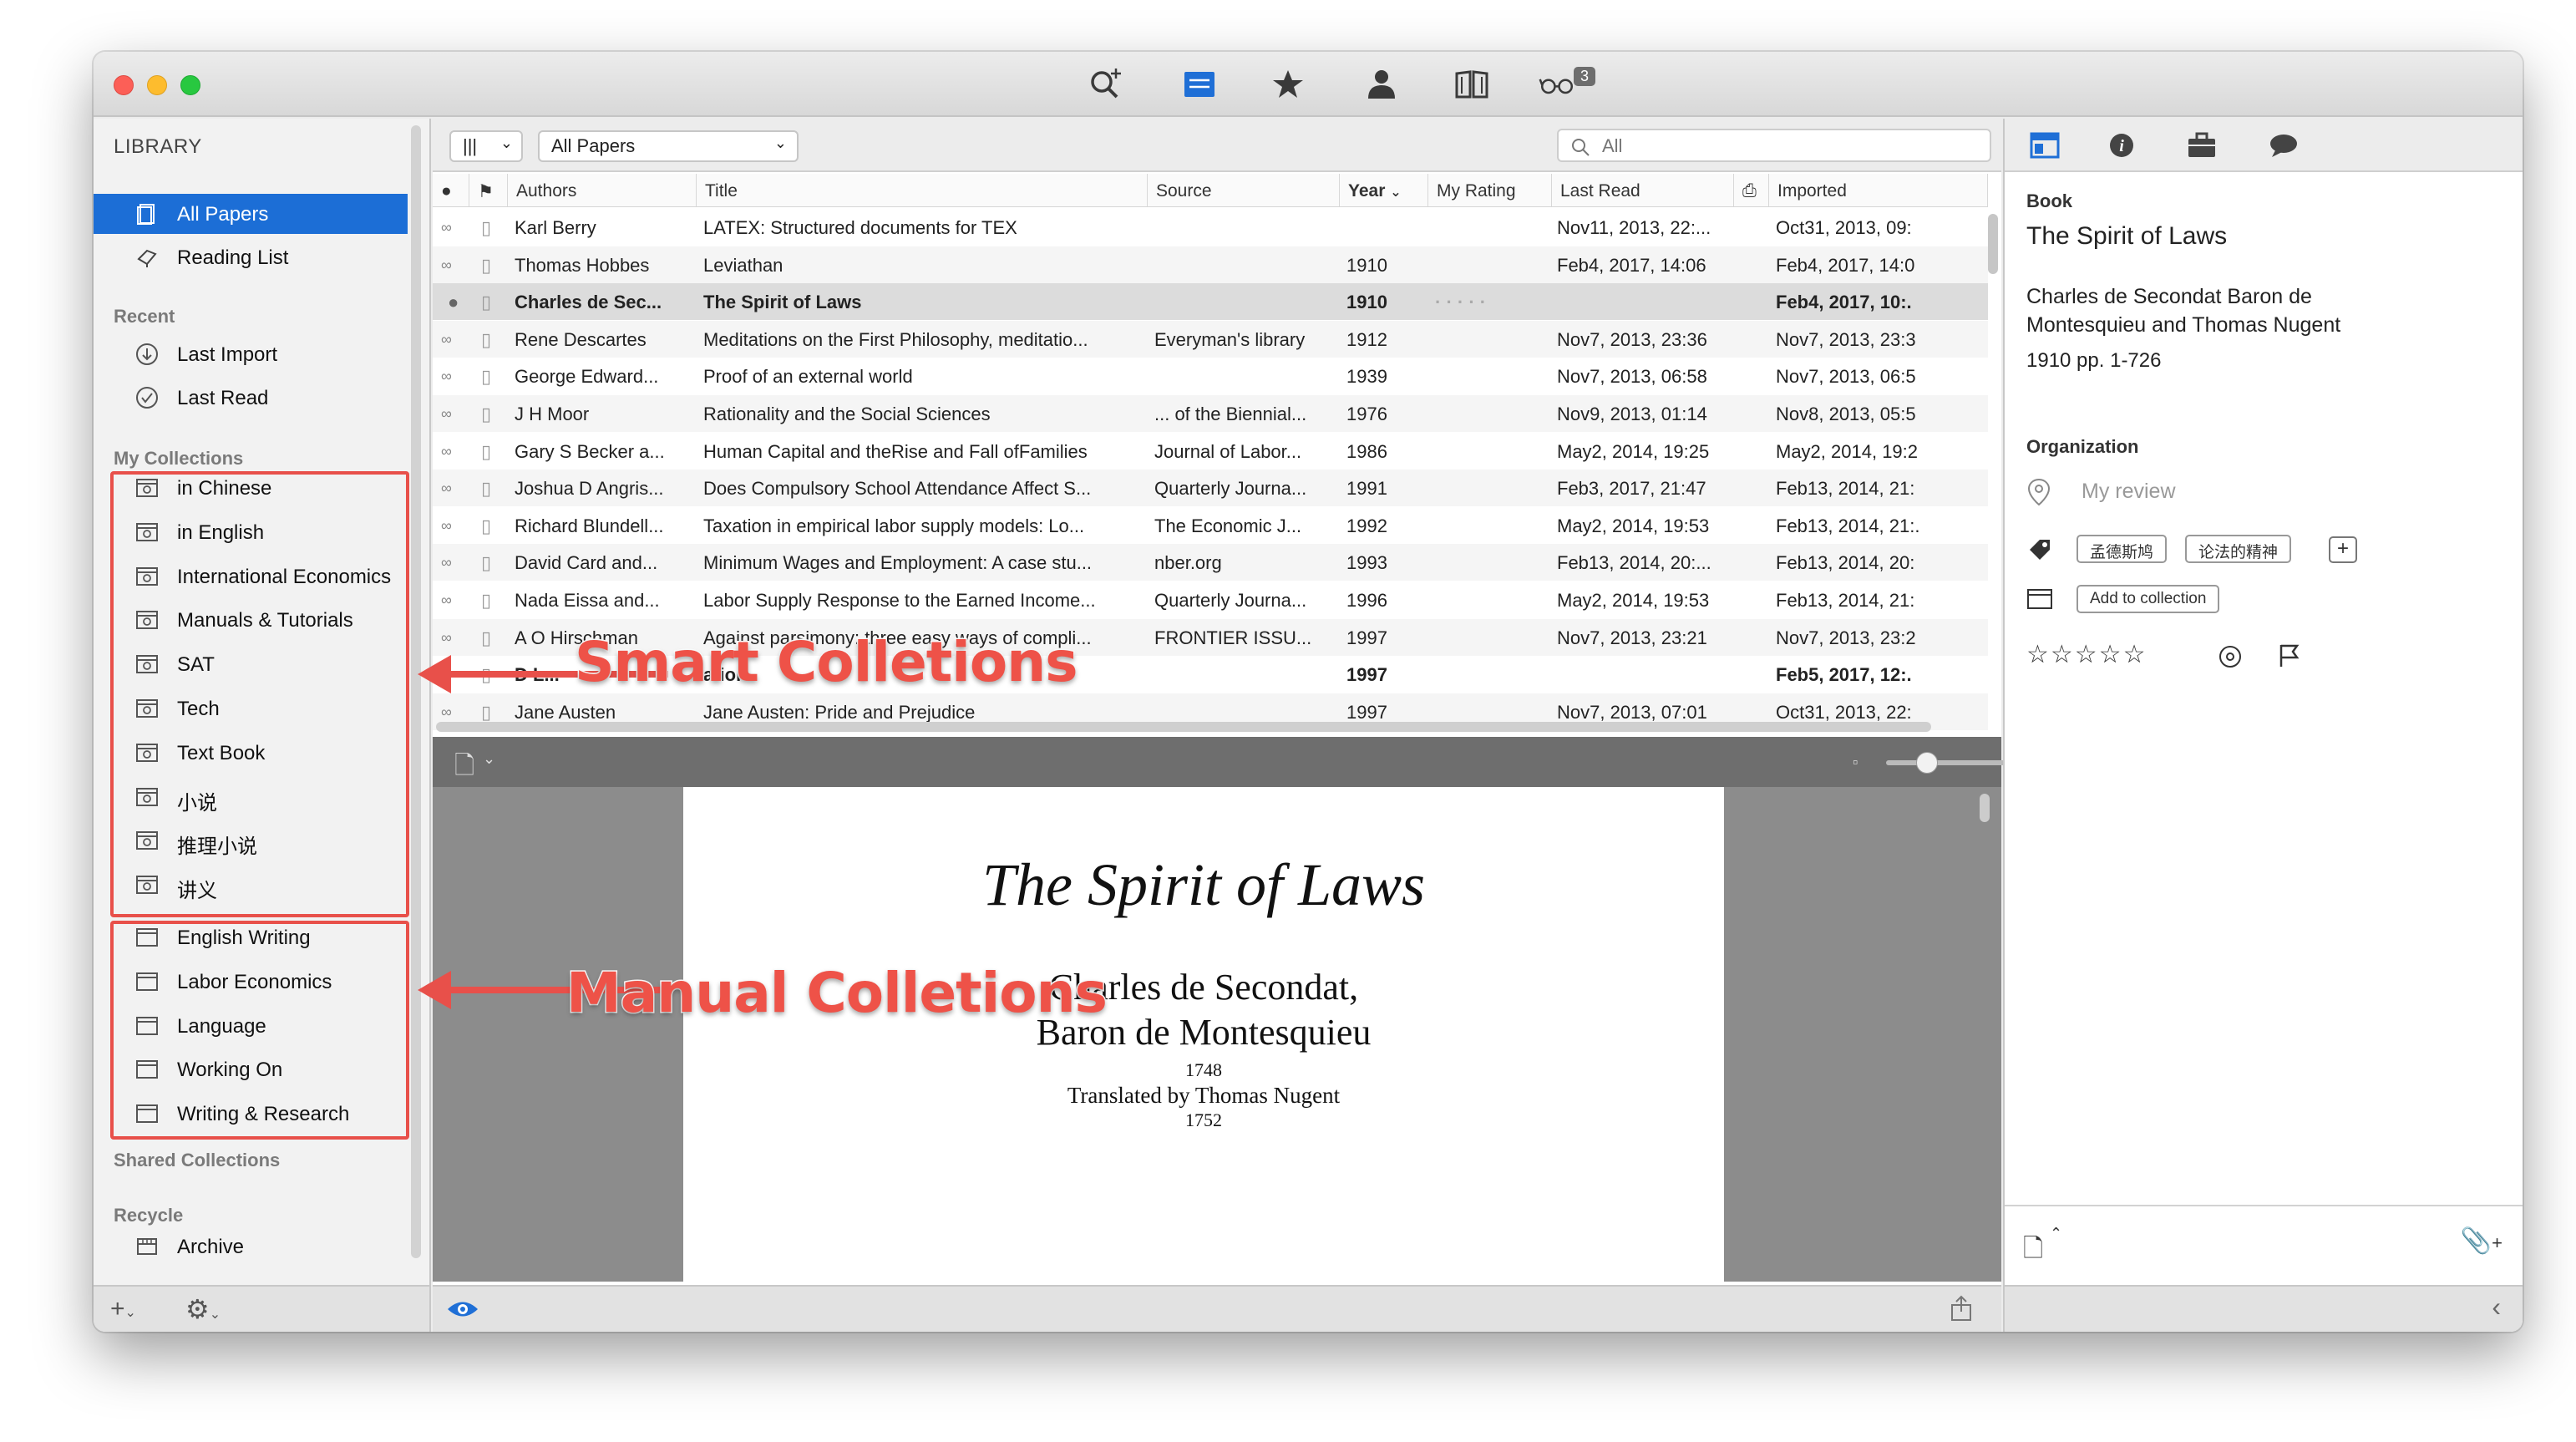  What do you see at coordinates (486, 146) in the screenshot?
I see `column-view-popup: ||| ⌄` at bounding box center [486, 146].